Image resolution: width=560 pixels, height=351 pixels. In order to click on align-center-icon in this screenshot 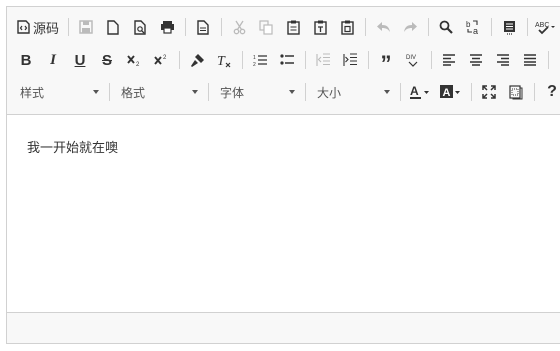, I will do `click(476, 60)`.